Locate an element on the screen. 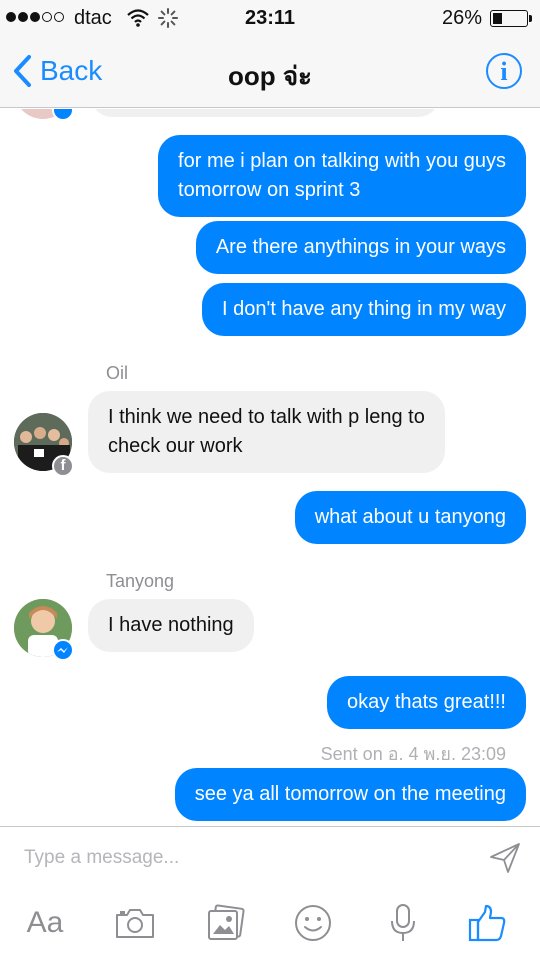 The height and width of the screenshot is (960, 540). sent-timestamp: Sent on อ. 4 พ.ย. 23:09 is located at coordinates (413, 754).